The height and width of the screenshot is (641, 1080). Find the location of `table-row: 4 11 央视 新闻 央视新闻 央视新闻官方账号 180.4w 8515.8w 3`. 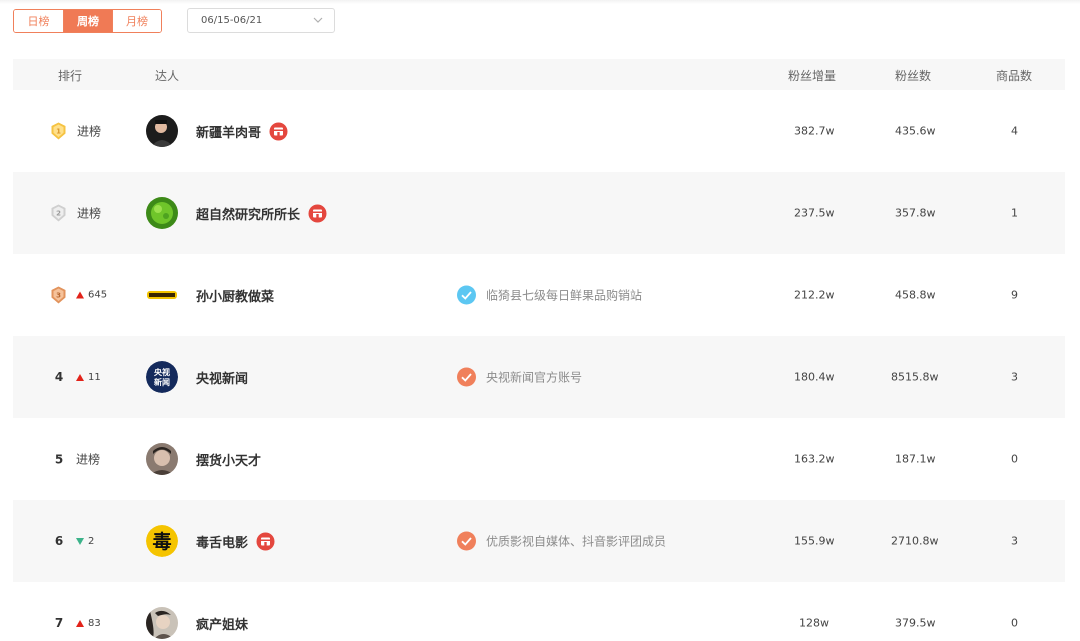

table-row: 4 11 央视 新闻 央视新闻 央视新闻官方账号 180.4w 8515.8w 3 is located at coordinates (539, 377).